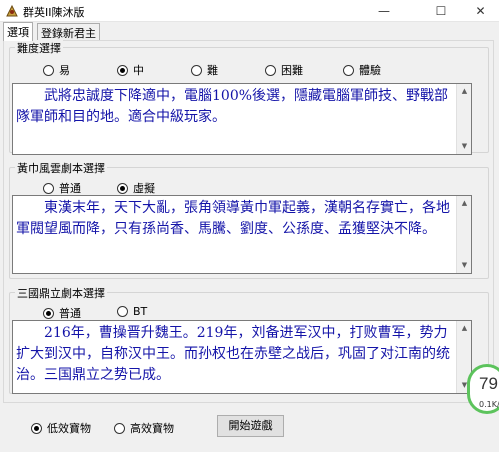 This screenshot has width=499, height=452. I want to click on start-game-button: 開始遊戲, so click(250, 426).